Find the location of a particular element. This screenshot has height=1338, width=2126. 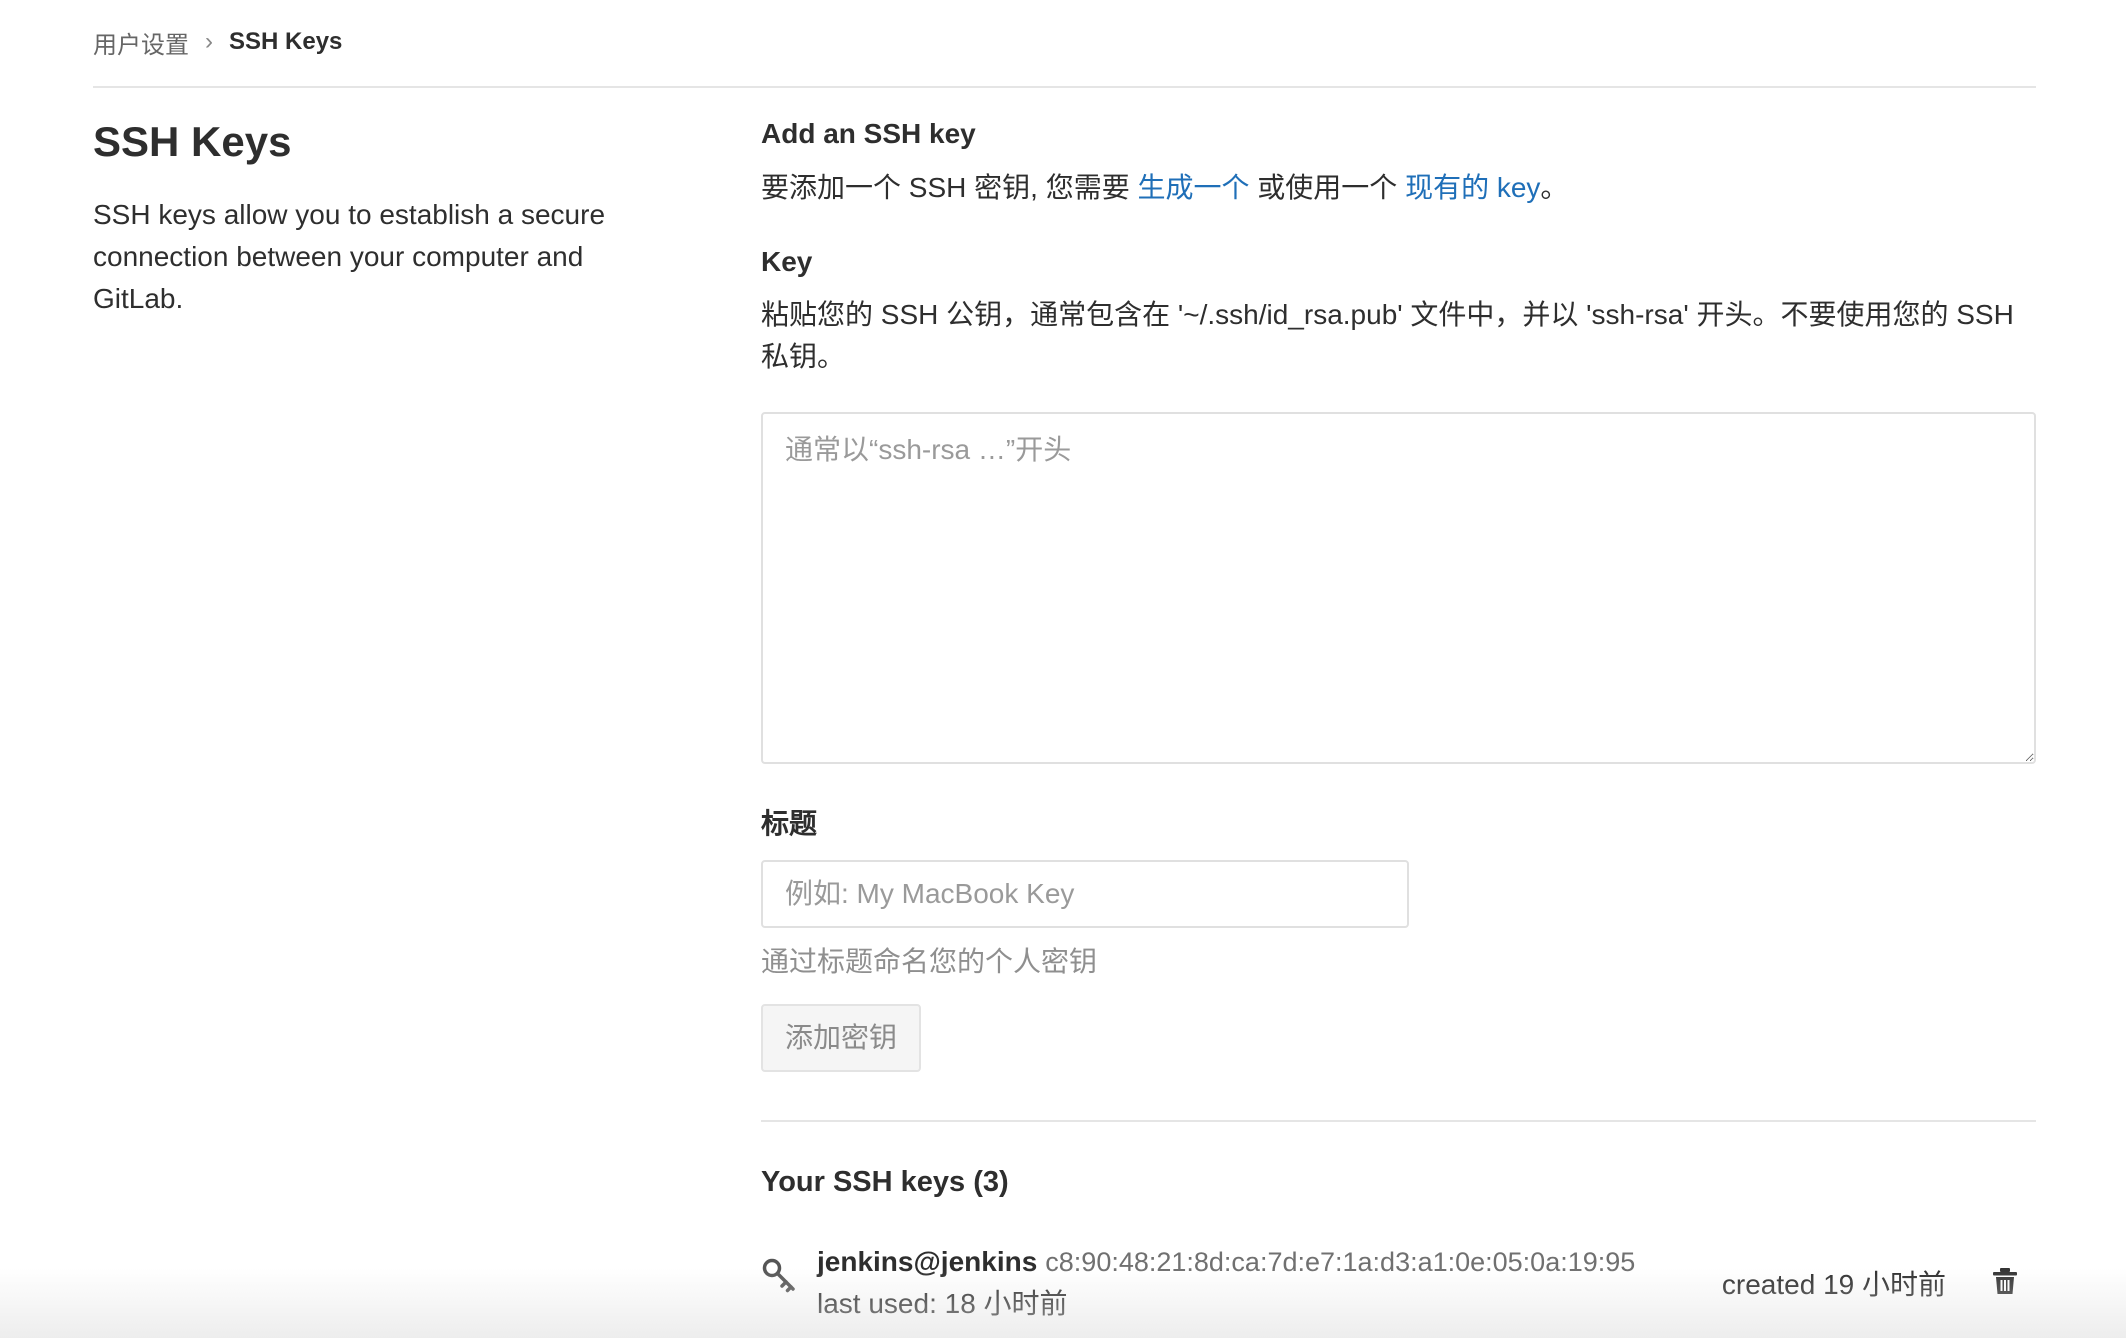

key-icon is located at coordinates (778, 1275).